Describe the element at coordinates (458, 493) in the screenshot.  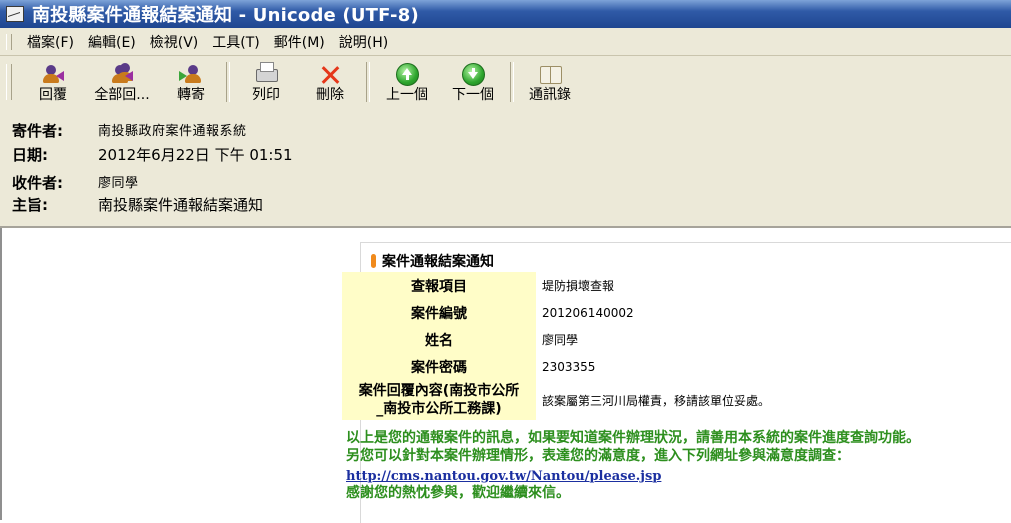
I see `thanks-message: 感謝您的熱忱參與，歡迎繼續來信。` at that location.